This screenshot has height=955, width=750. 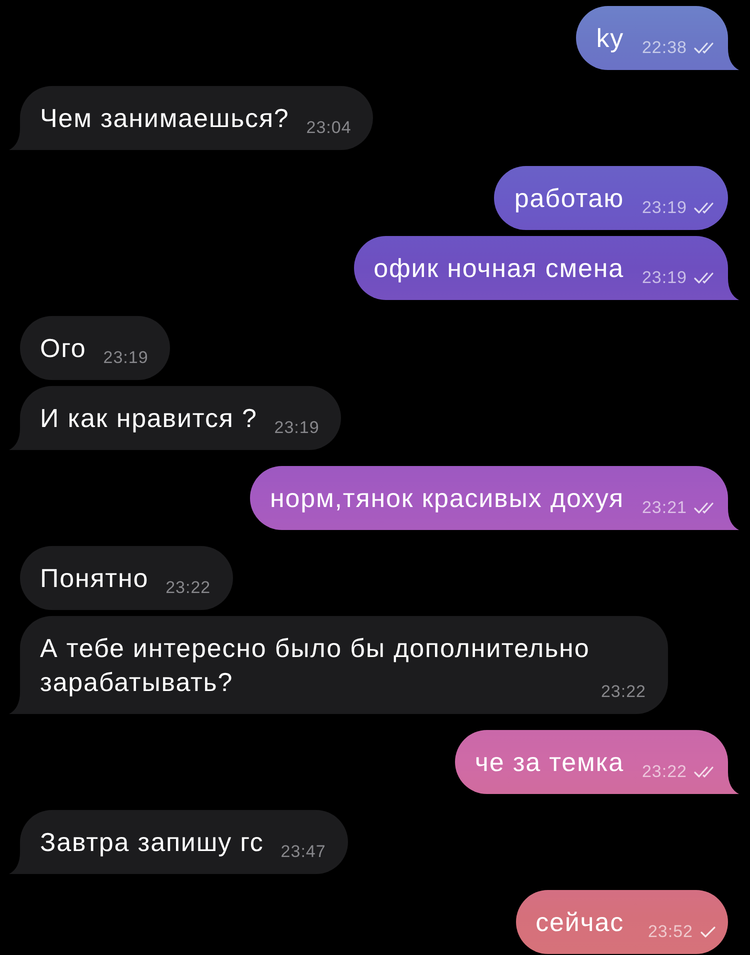 I want to click on message-text: офик ночная смена, so click(x=499, y=268).